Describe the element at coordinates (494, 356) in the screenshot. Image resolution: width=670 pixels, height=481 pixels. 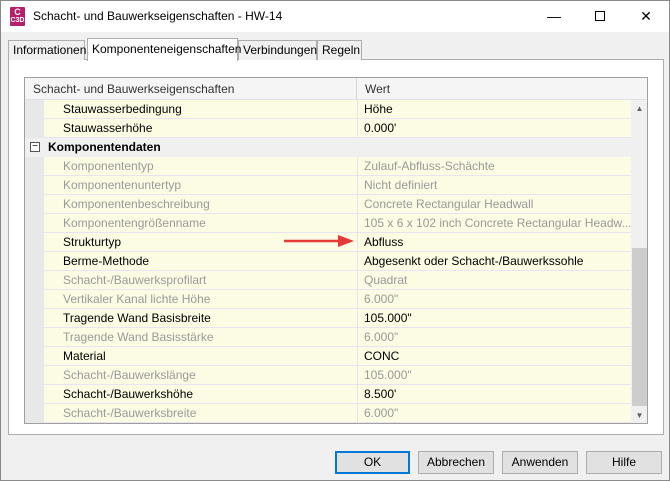
I see `property-value: CONC` at that location.